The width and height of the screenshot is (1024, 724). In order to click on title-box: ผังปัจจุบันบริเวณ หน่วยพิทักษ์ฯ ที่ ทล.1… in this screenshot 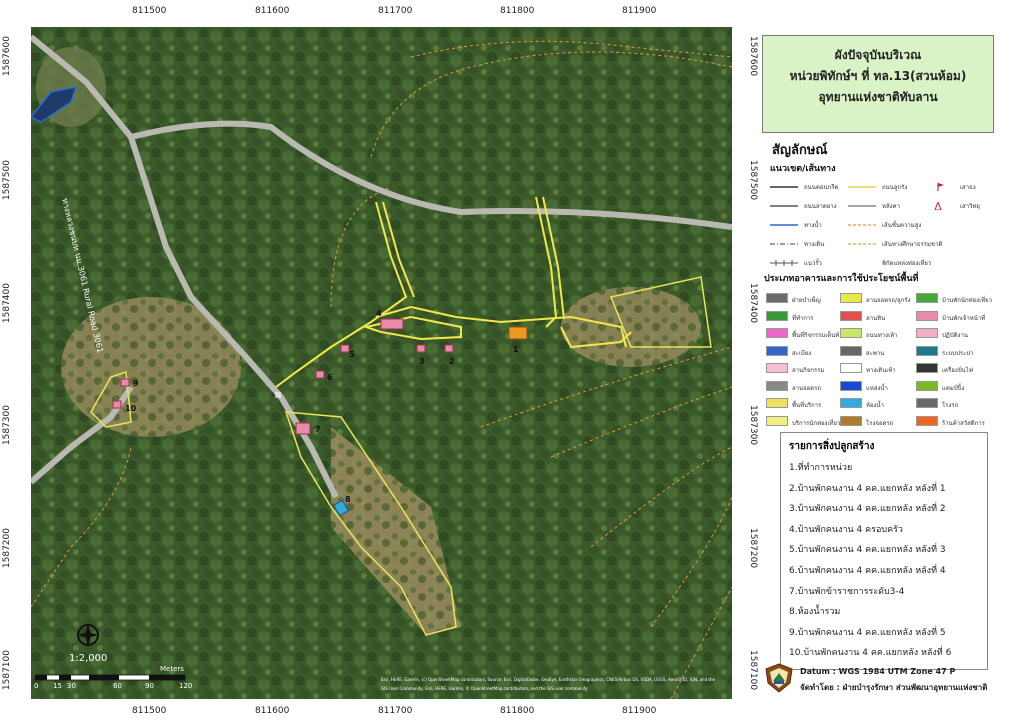, I will do `click(878, 84)`.